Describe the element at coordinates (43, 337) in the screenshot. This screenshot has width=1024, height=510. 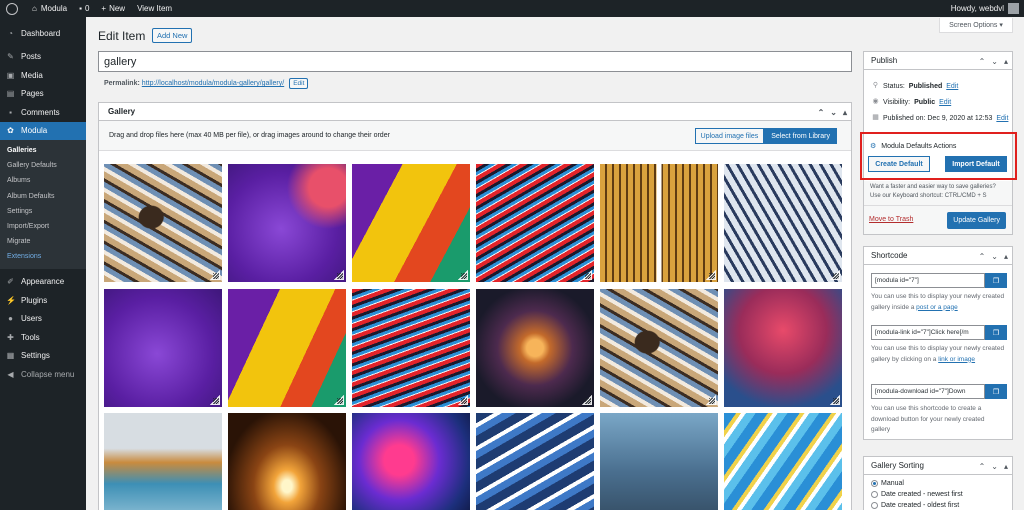
I see `sidebar-item-tools: ✚ Tools` at that location.